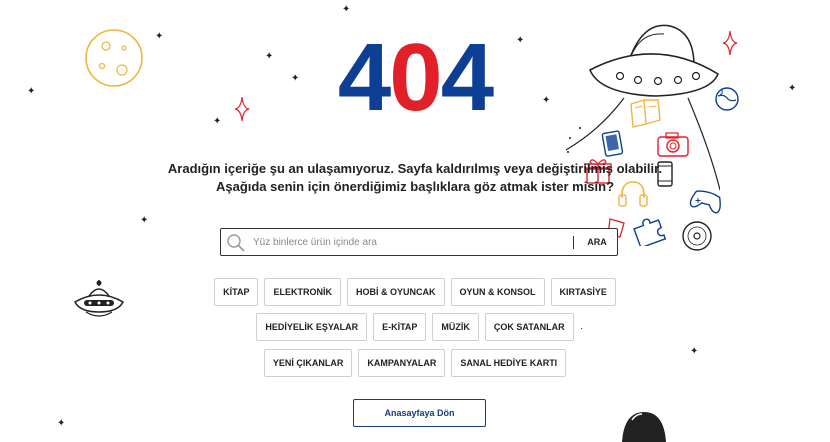  What do you see at coordinates (395, 292) in the screenshot?
I see `category-tag: HOBİ & OYUNCAK` at bounding box center [395, 292].